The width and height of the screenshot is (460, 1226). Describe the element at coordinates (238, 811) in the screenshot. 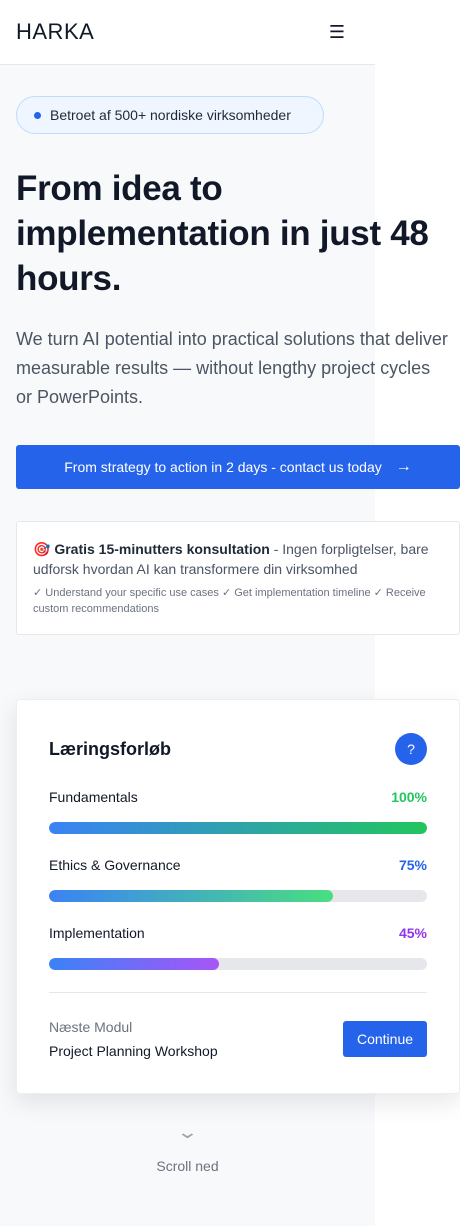

I see `progress-item: Fundamentals 100%` at that location.